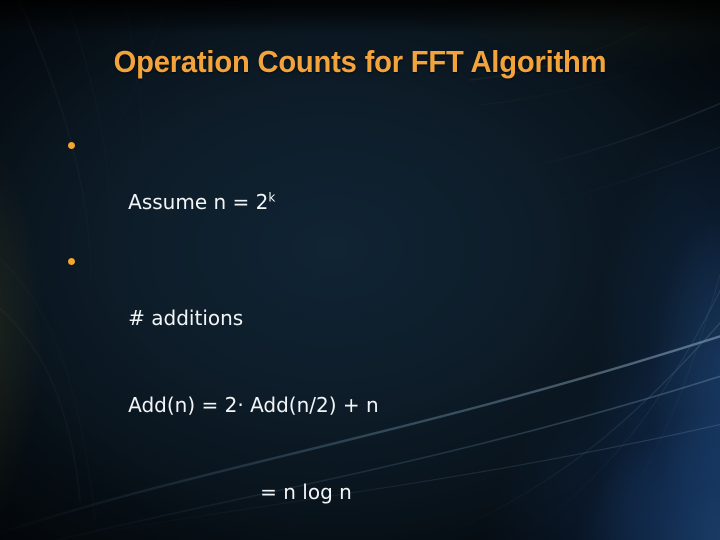 The width and height of the screenshot is (720, 540). What do you see at coordinates (360, 17) in the screenshot?
I see `background-top-shade` at bounding box center [360, 17].